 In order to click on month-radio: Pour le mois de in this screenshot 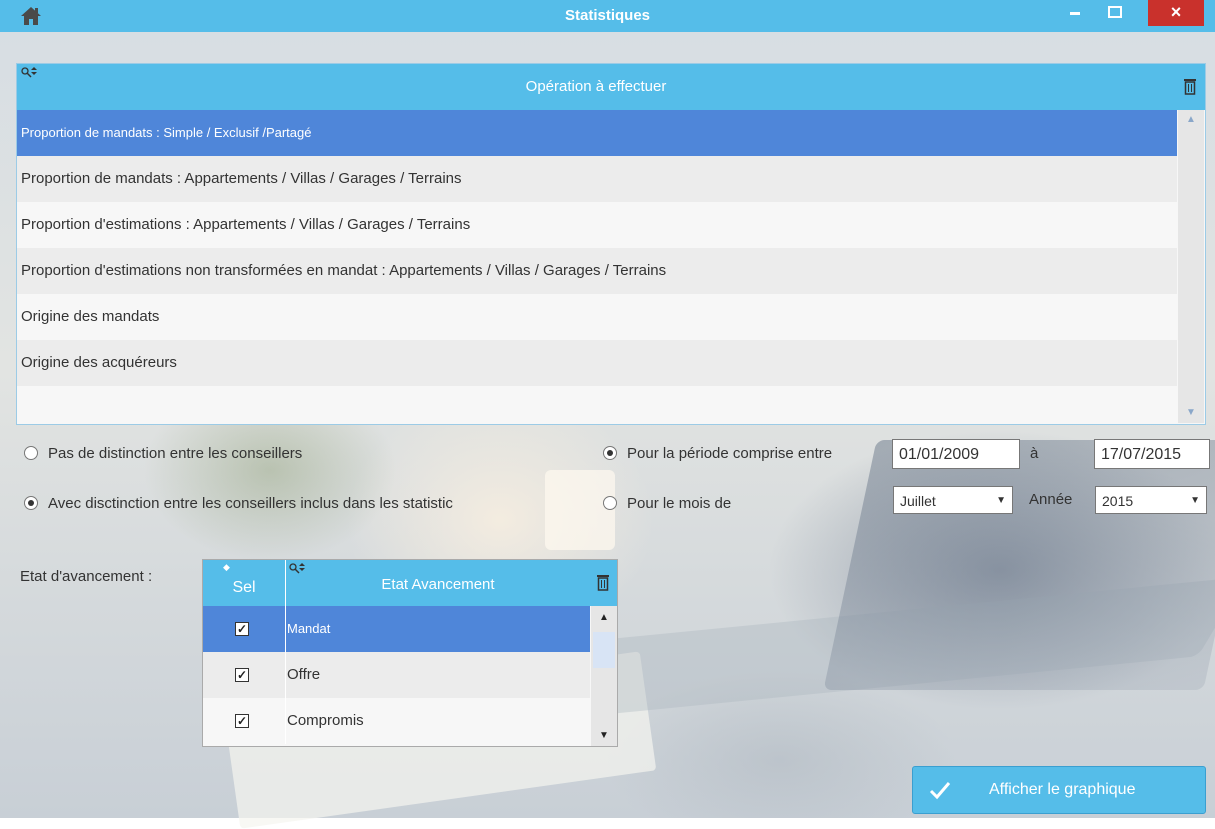, I will do `click(667, 504)`.